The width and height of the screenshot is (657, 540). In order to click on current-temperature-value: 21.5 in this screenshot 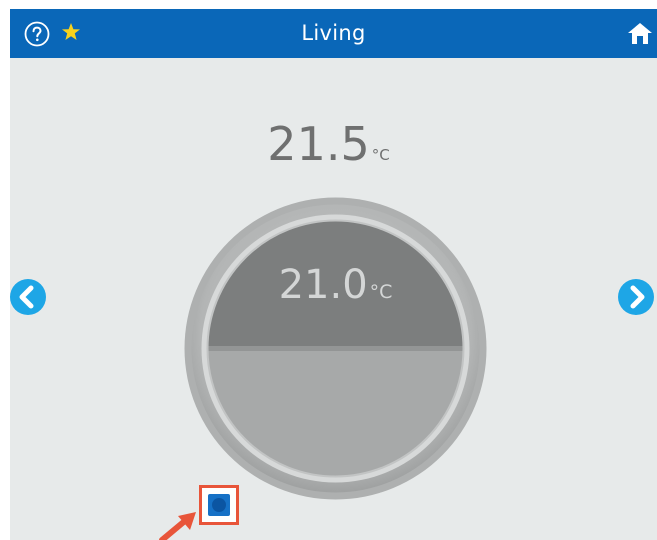, I will do `click(318, 144)`.